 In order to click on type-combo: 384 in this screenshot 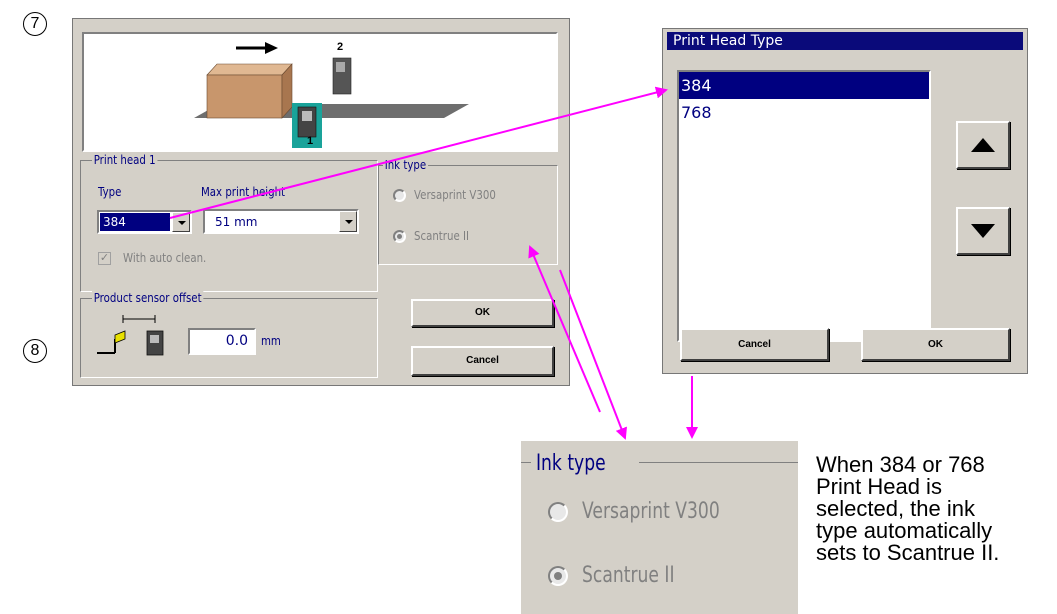, I will do `click(144, 222)`.